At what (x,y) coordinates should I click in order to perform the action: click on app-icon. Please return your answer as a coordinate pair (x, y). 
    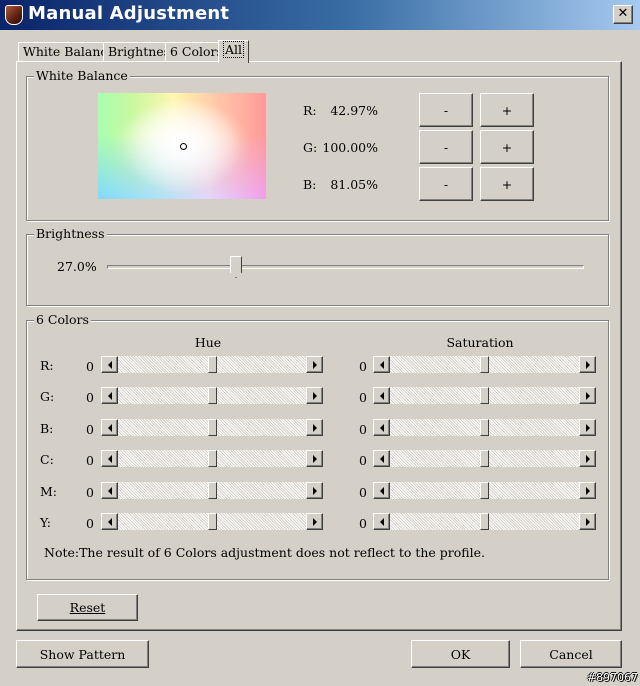
    Looking at the image, I should click on (14, 15).